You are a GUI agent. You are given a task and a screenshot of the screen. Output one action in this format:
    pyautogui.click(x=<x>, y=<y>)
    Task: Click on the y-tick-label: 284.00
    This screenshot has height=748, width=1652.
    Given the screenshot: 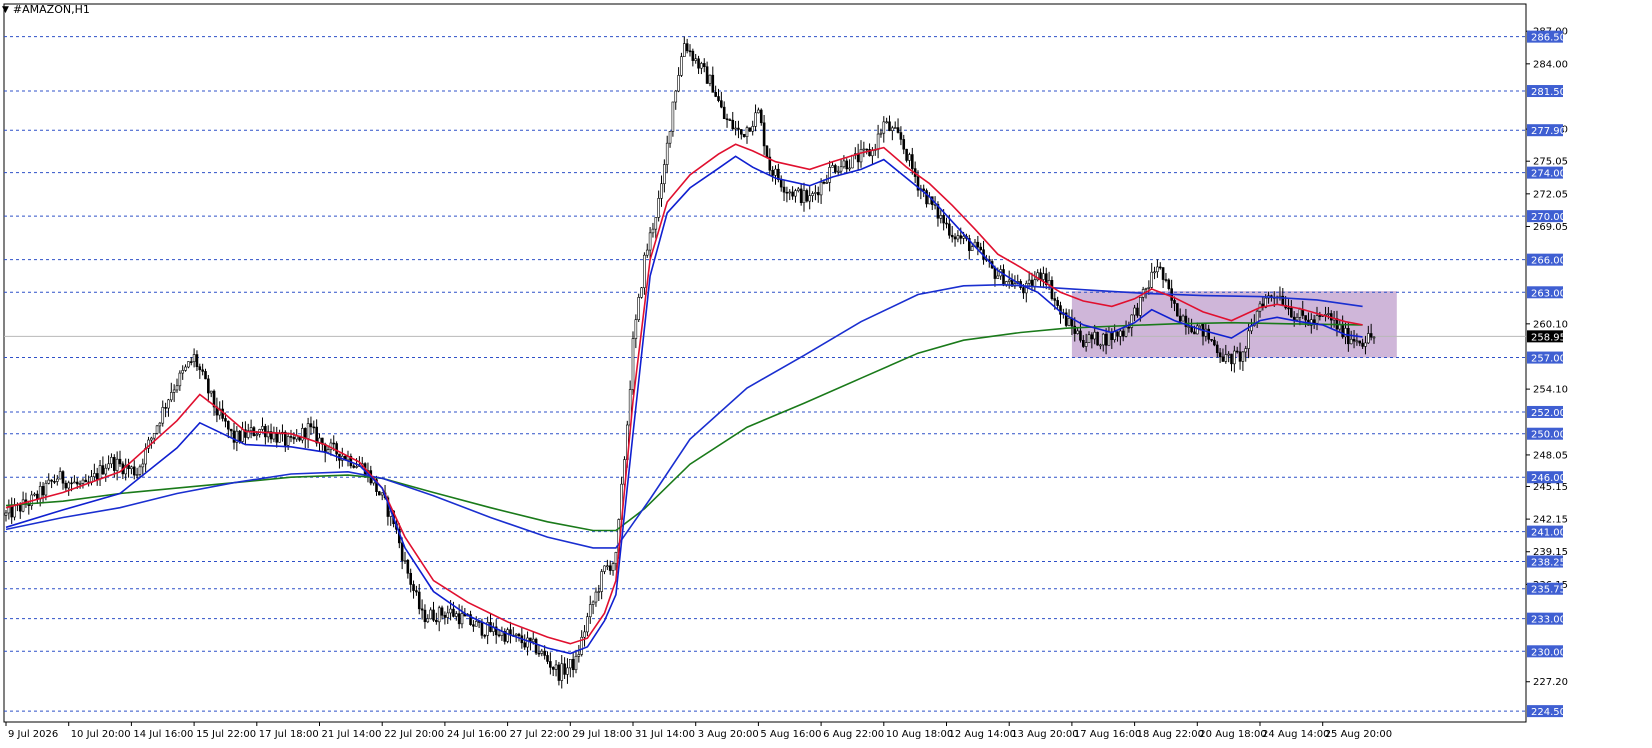 What is the action you would take?
    pyautogui.click(x=1550, y=64)
    